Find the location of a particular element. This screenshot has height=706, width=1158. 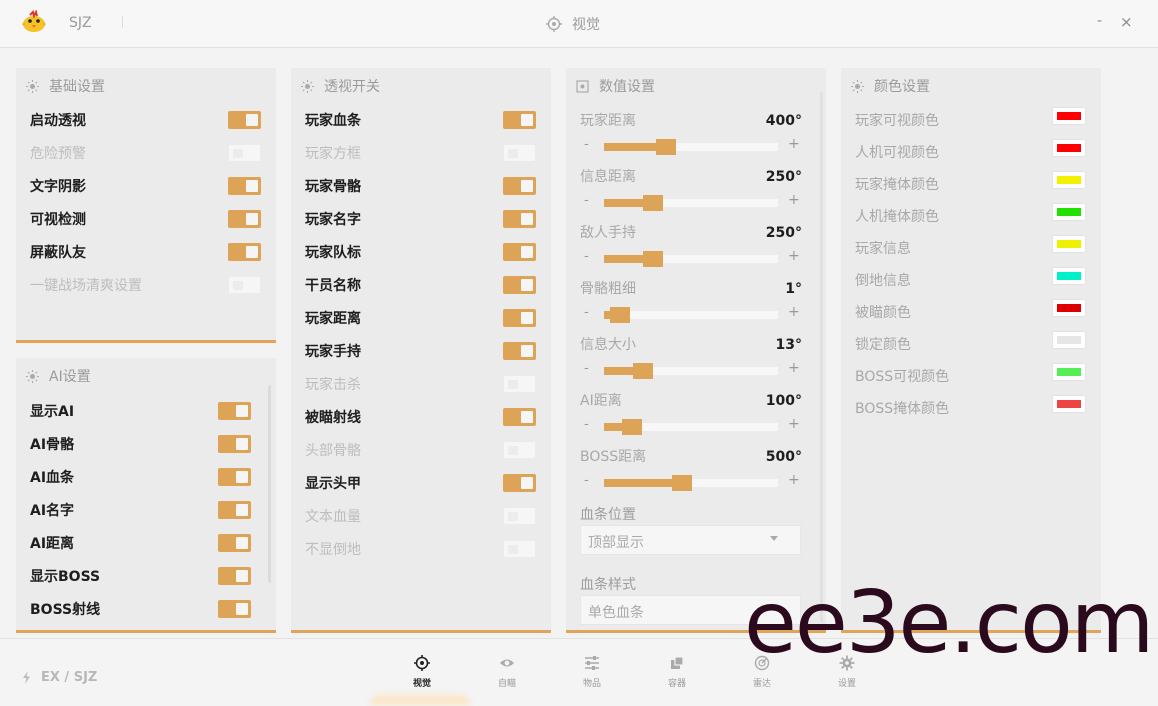

footer-brand-label: EX / SJZ is located at coordinates (69, 677).